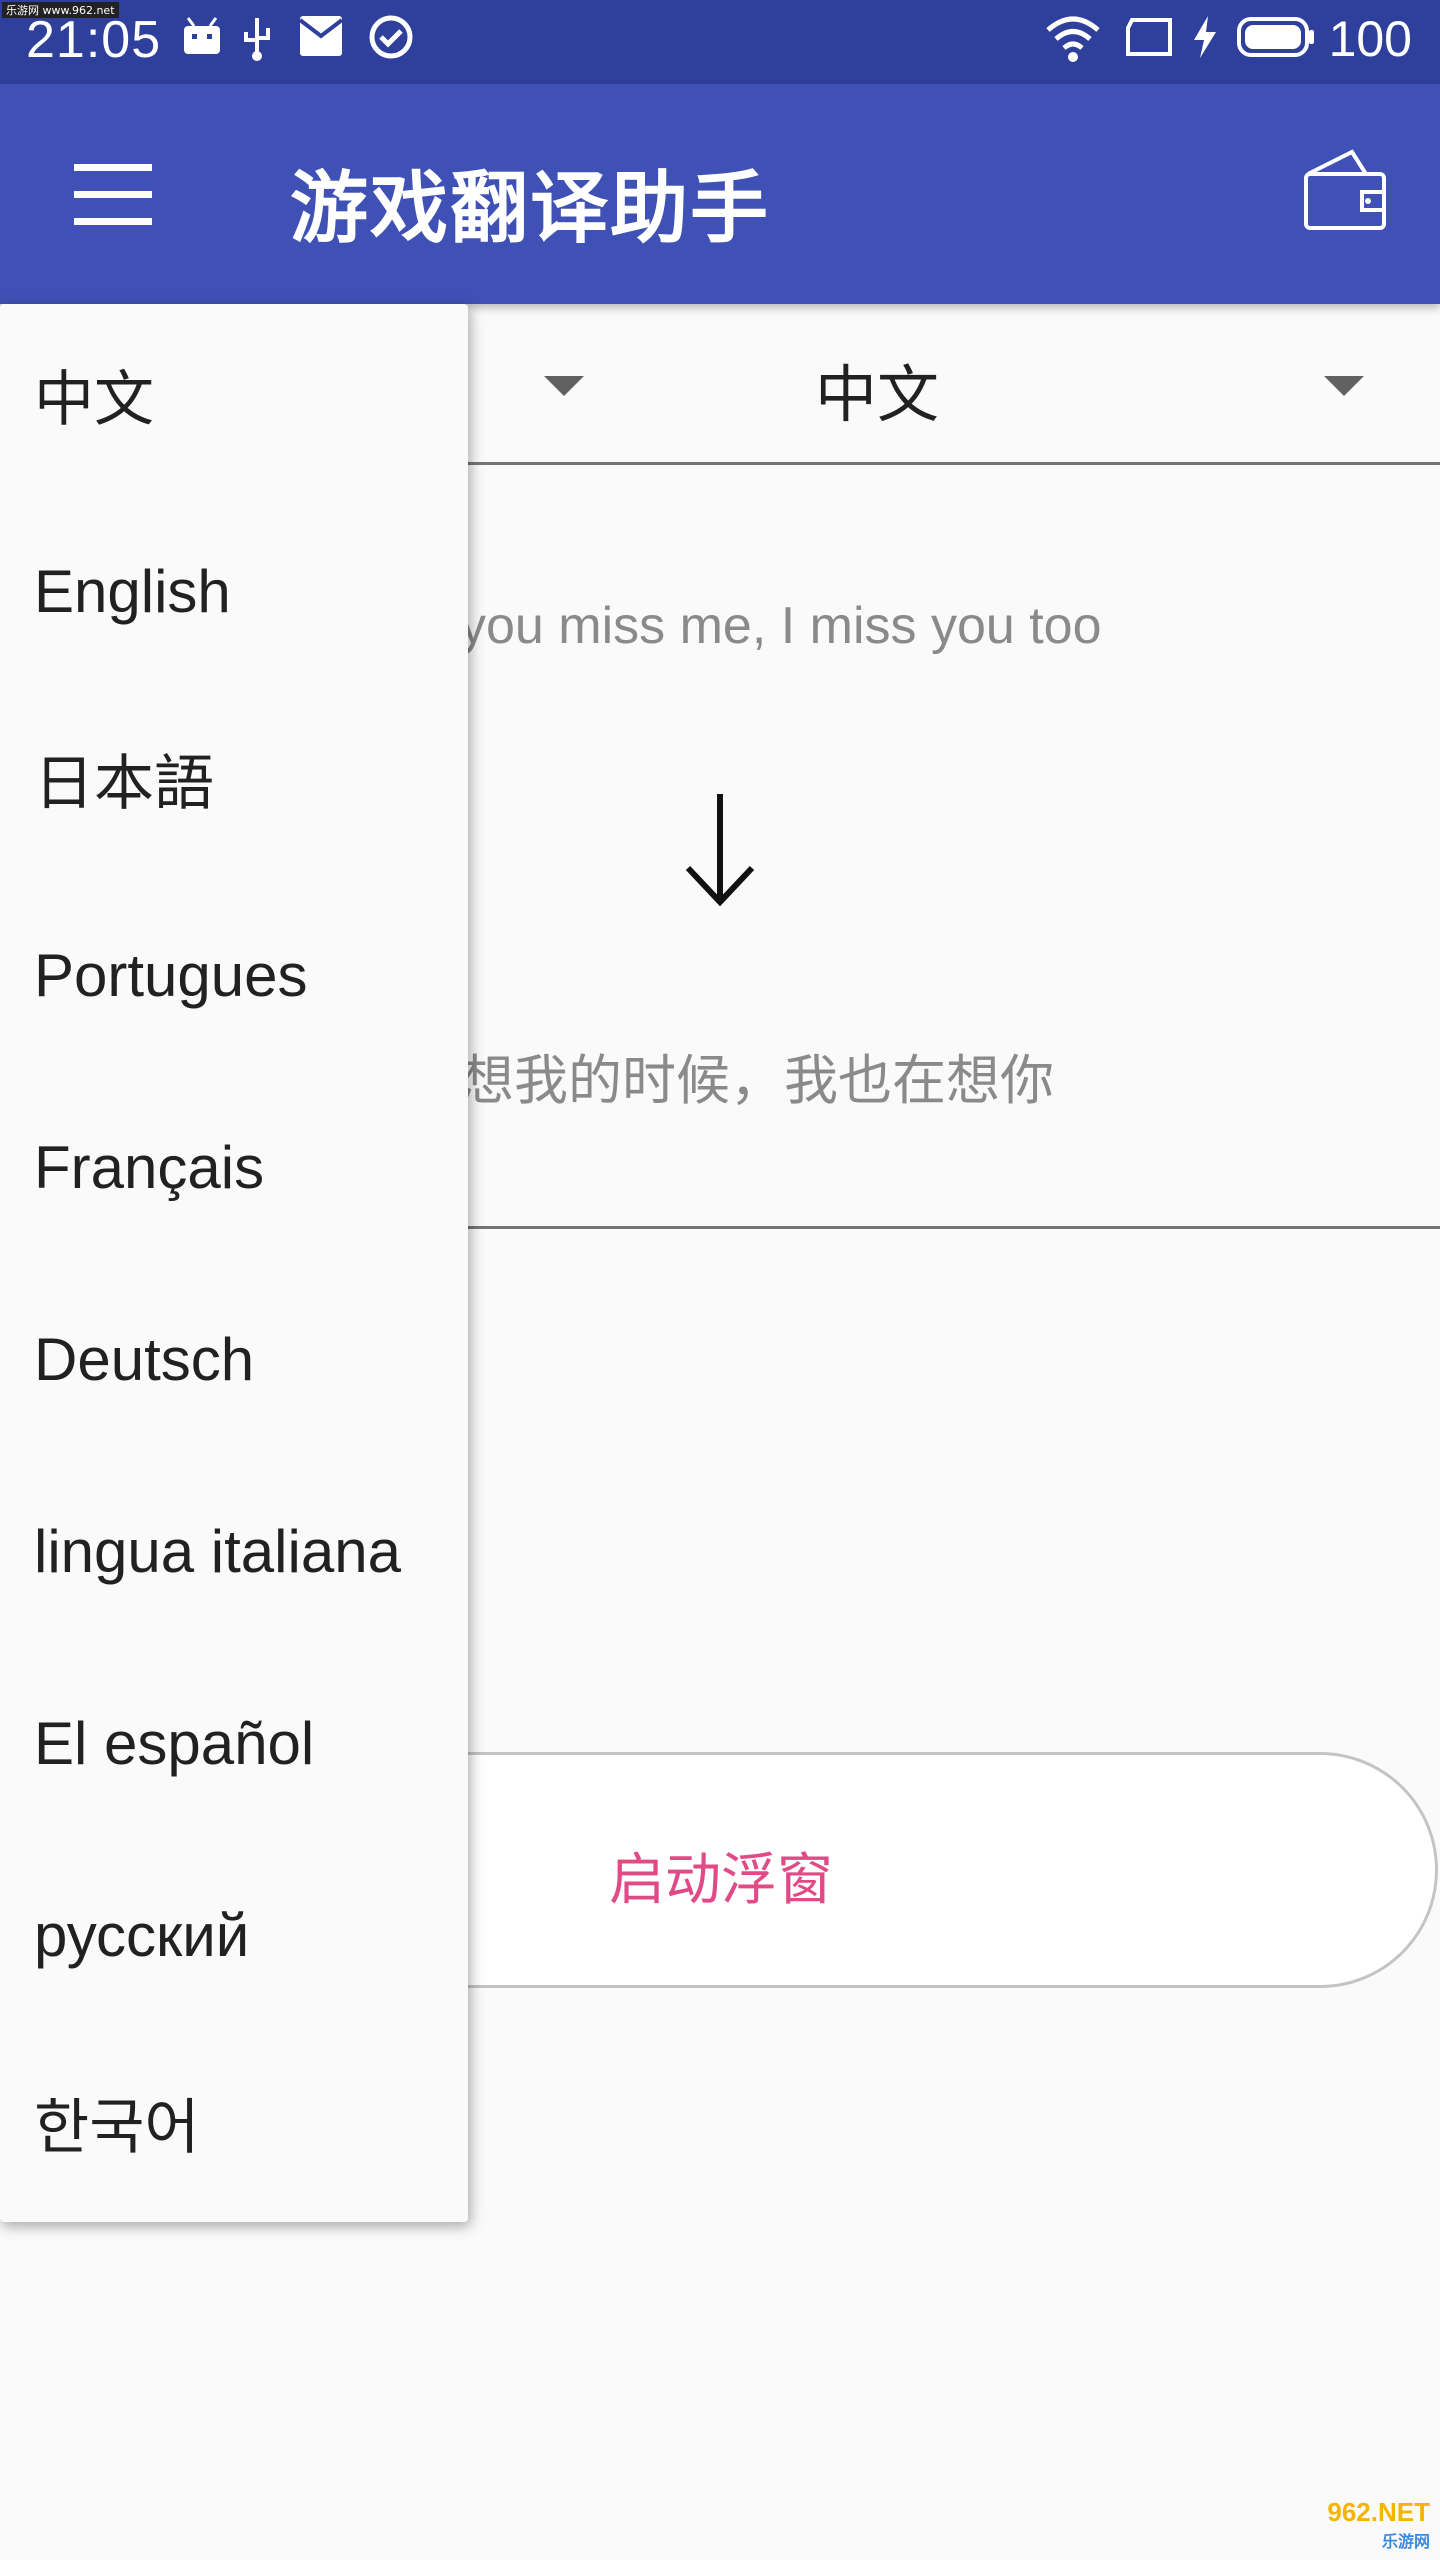 This screenshot has width=1440, height=2560. What do you see at coordinates (244, 1360) in the screenshot?
I see `language-option-german: Deutsch` at bounding box center [244, 1360].